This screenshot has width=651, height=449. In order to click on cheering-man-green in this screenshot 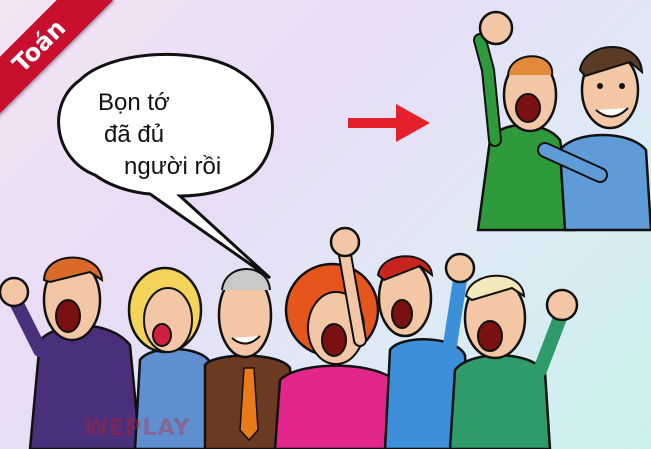, I will do `click(525, 121)`.